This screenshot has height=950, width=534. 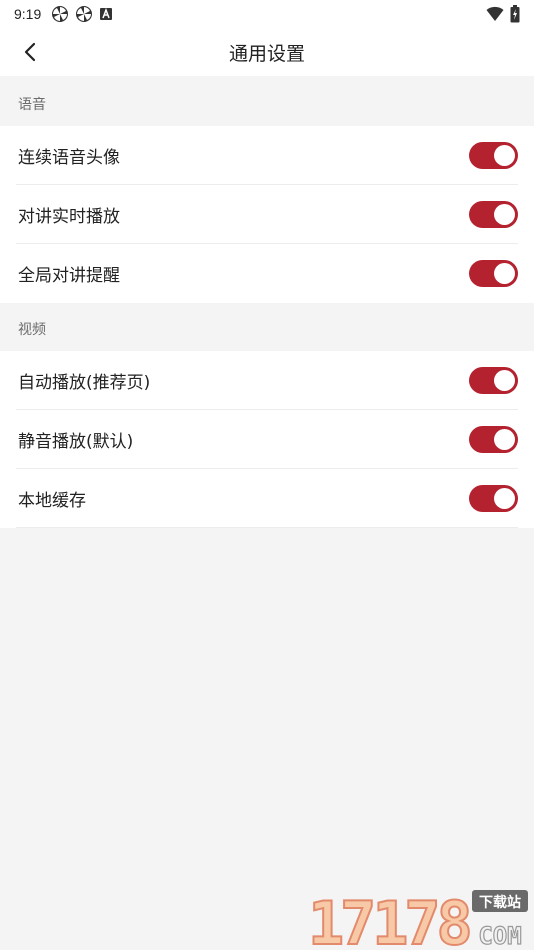 I want to click on setting-label: 静音播放(默认), so click(x=76, y=442).